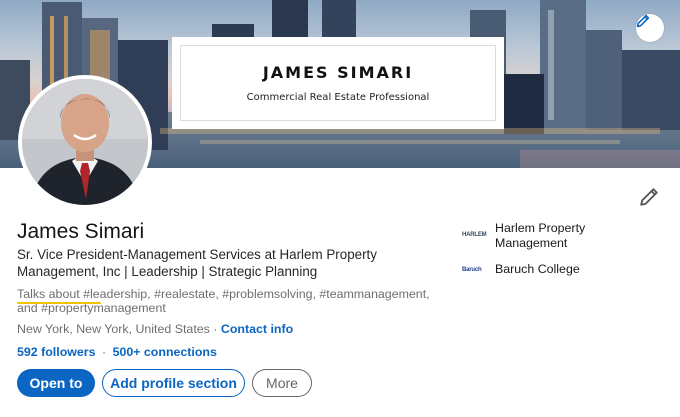 The width and height of the screenshot is (680, 417). Describe the element at coordinates (472, 270) in the screenshot. I see `baruch-logo: Baruch` at that location.